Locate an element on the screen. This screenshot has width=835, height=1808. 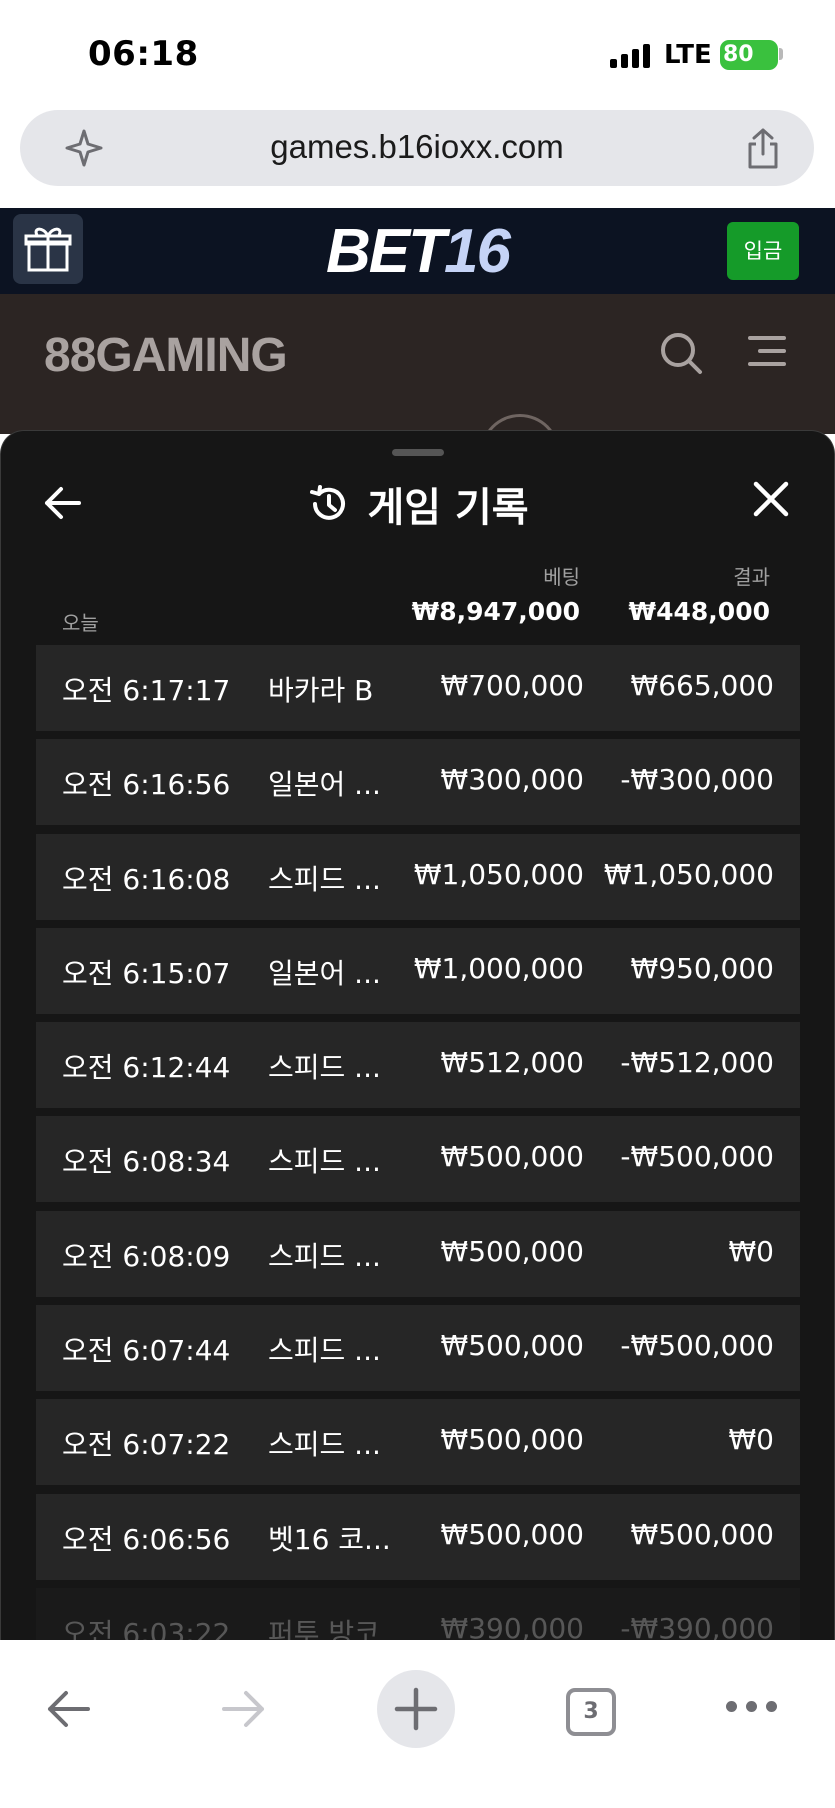
history-icon is located at coordinates (328, 502).